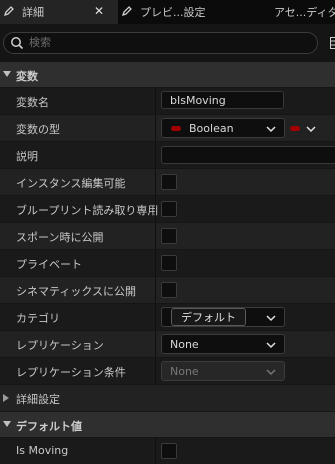 The height and width of the screenshot is (464, 335). I want to click on row-label: 説明, so click(27, 156).